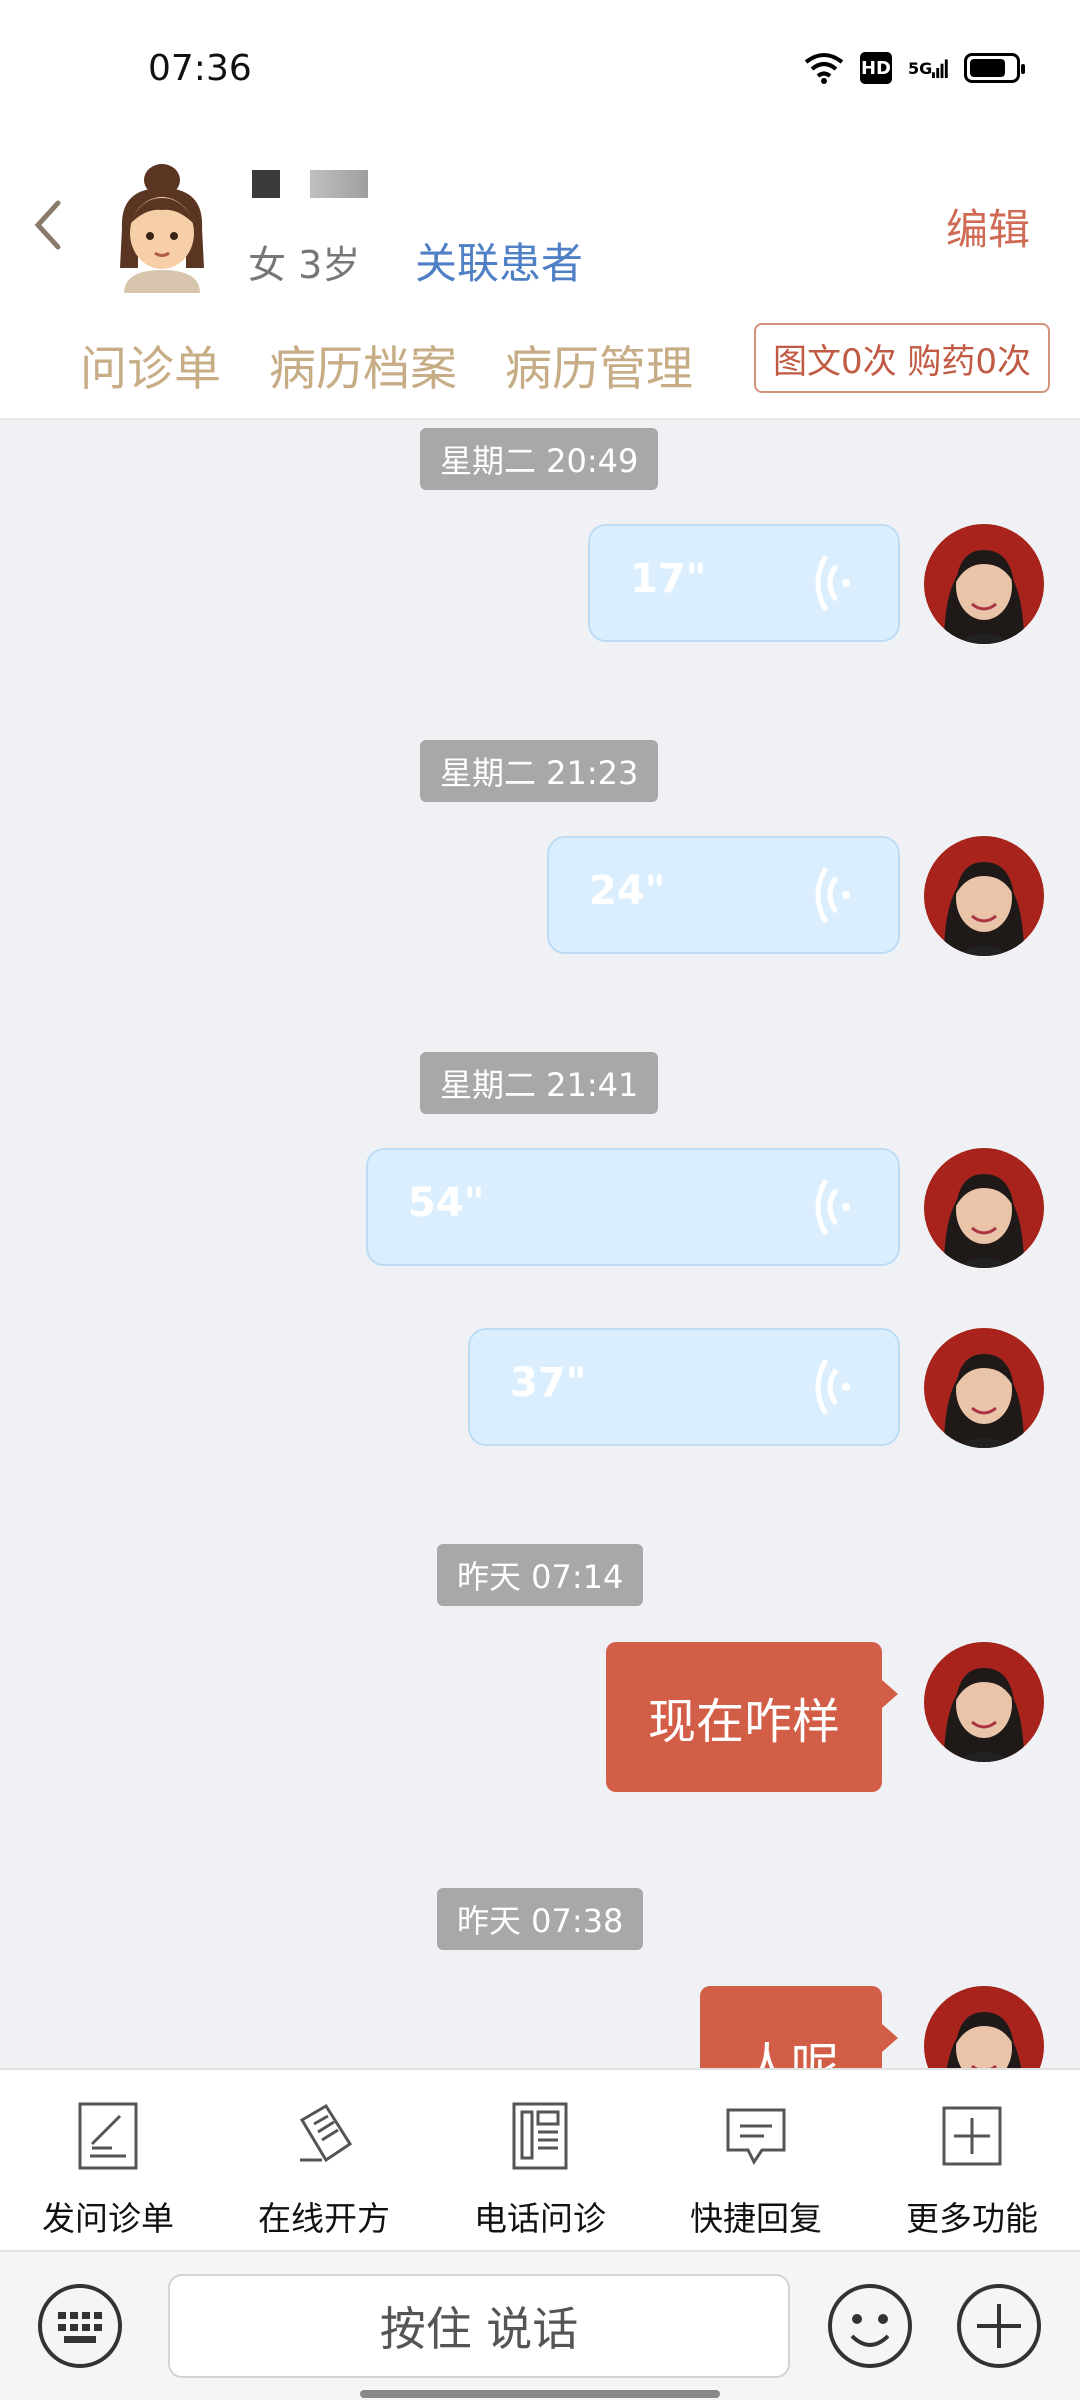 The width and height of the screenshot is (1080, 2400). I want to click on timestamp: 星期二 20:49, so click(539, 459).